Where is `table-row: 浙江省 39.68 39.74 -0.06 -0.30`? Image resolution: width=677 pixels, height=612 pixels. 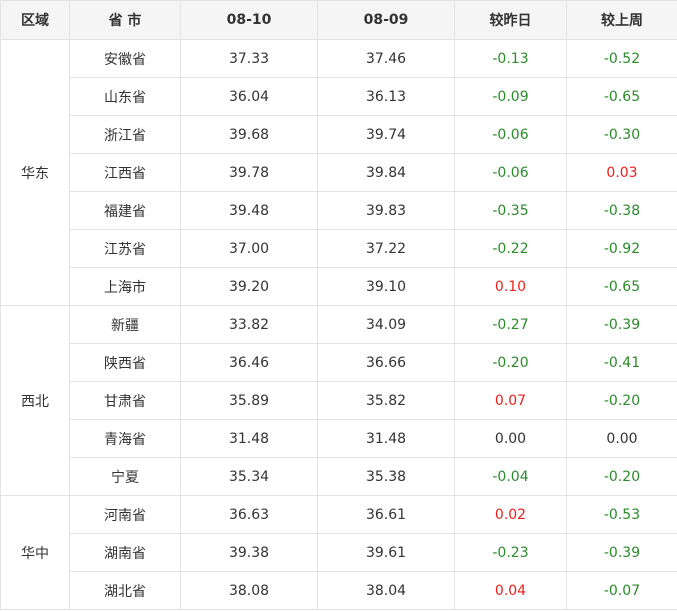 table-row: 浙江省 39.68 39.74 -0.06 -0.30 is located at coordinates (339, 134).